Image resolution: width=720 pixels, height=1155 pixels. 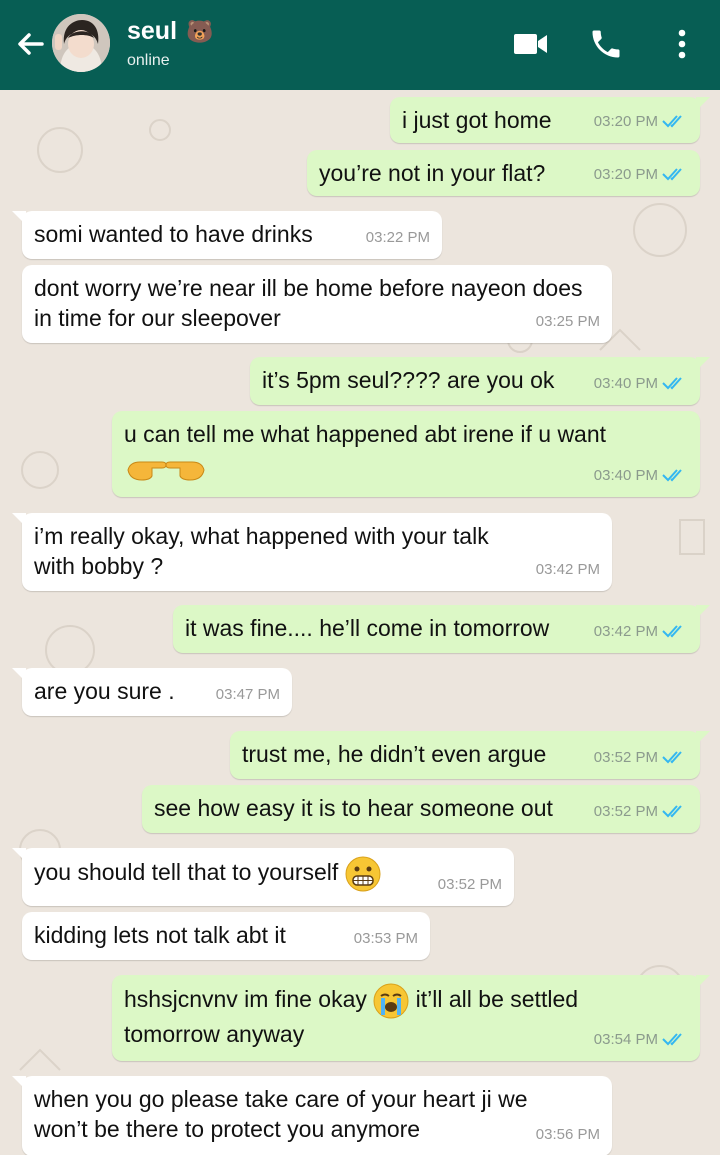 I want to click on message-text: it’s 5pm seul???? are you ok, so click(x=408, y=380).